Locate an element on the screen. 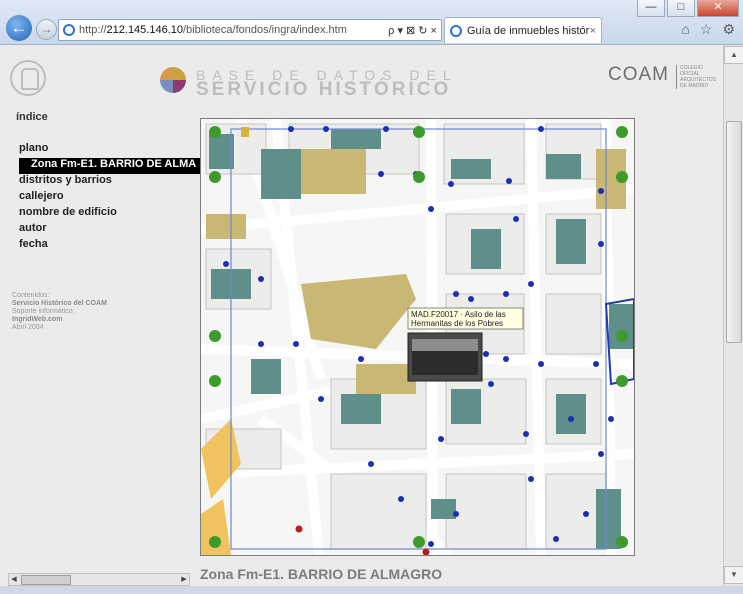 This screenshot has width=743, height=594. scroll-up-arrow-icon: ▲ is located at coordinates (733, 55).